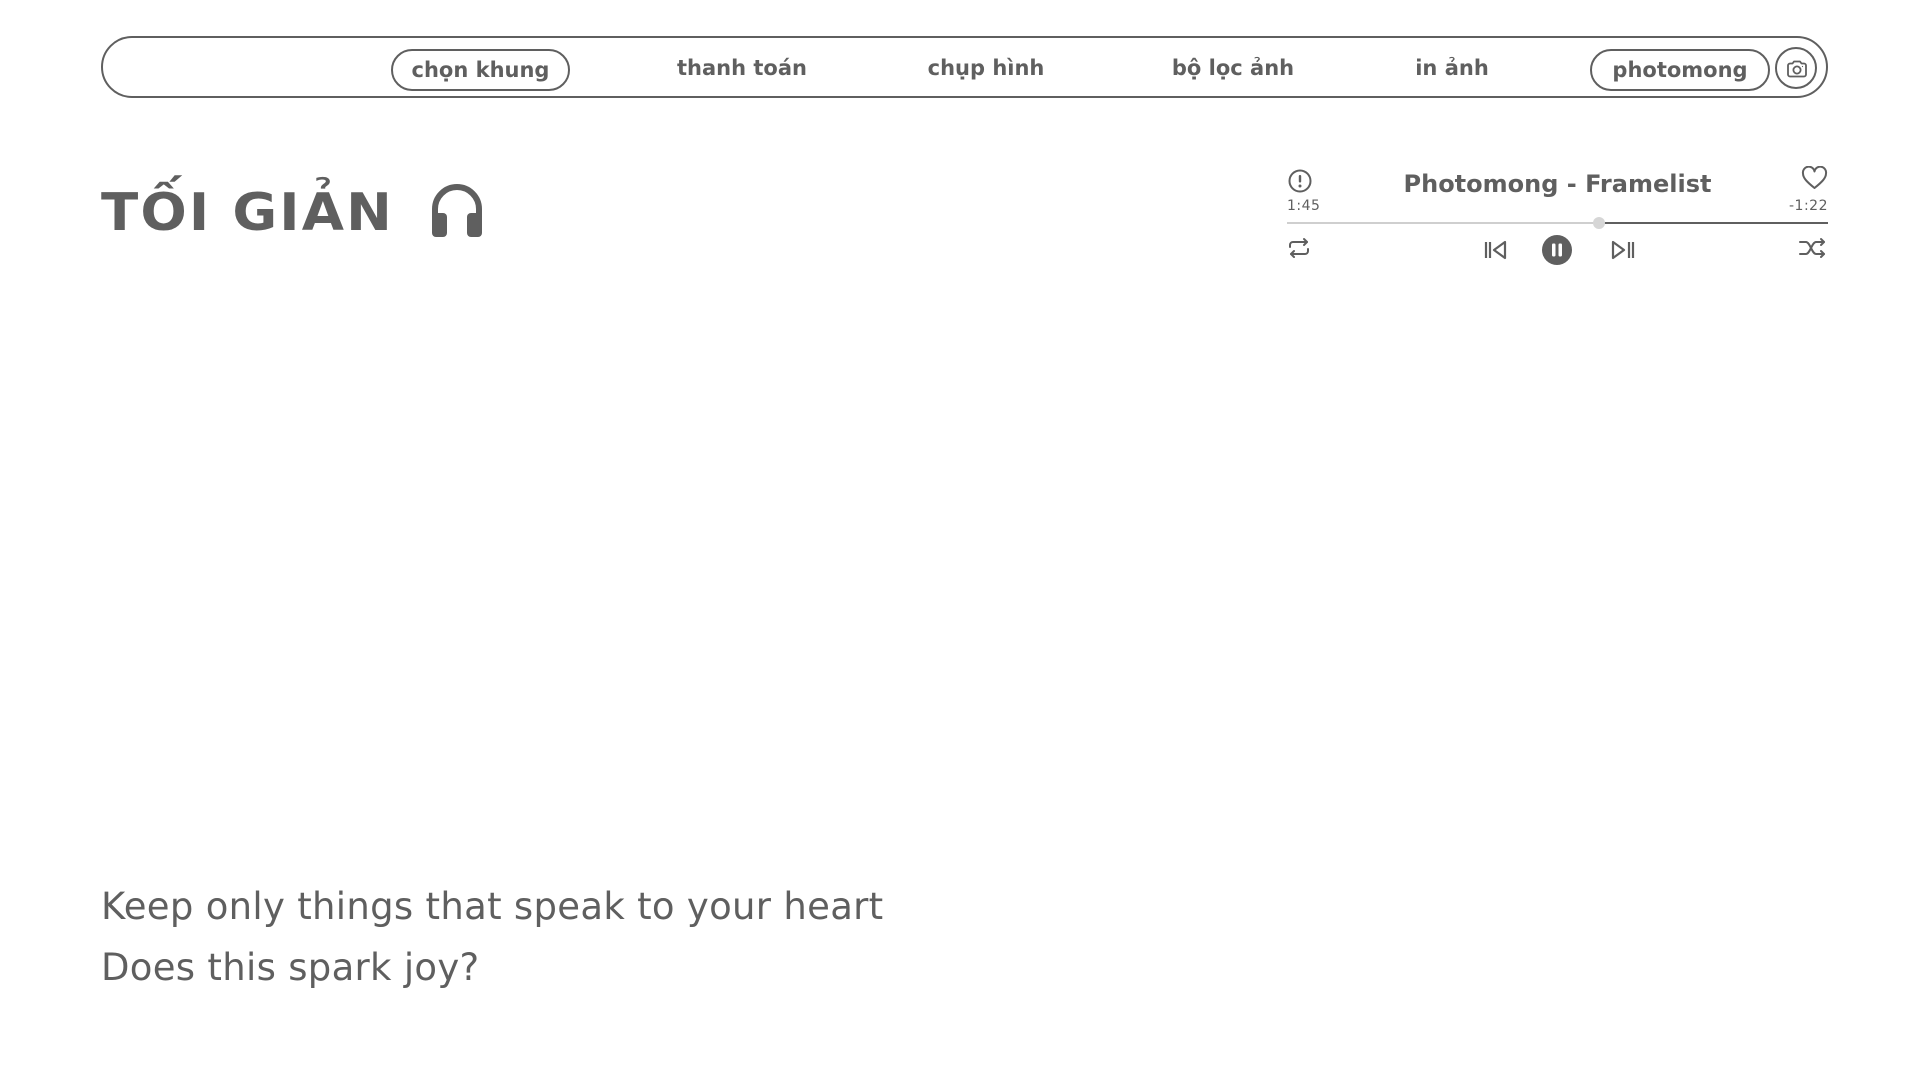  Describe the element at coordinates (1814, 178) in the screenshot. I see `heart-icon` at that location.